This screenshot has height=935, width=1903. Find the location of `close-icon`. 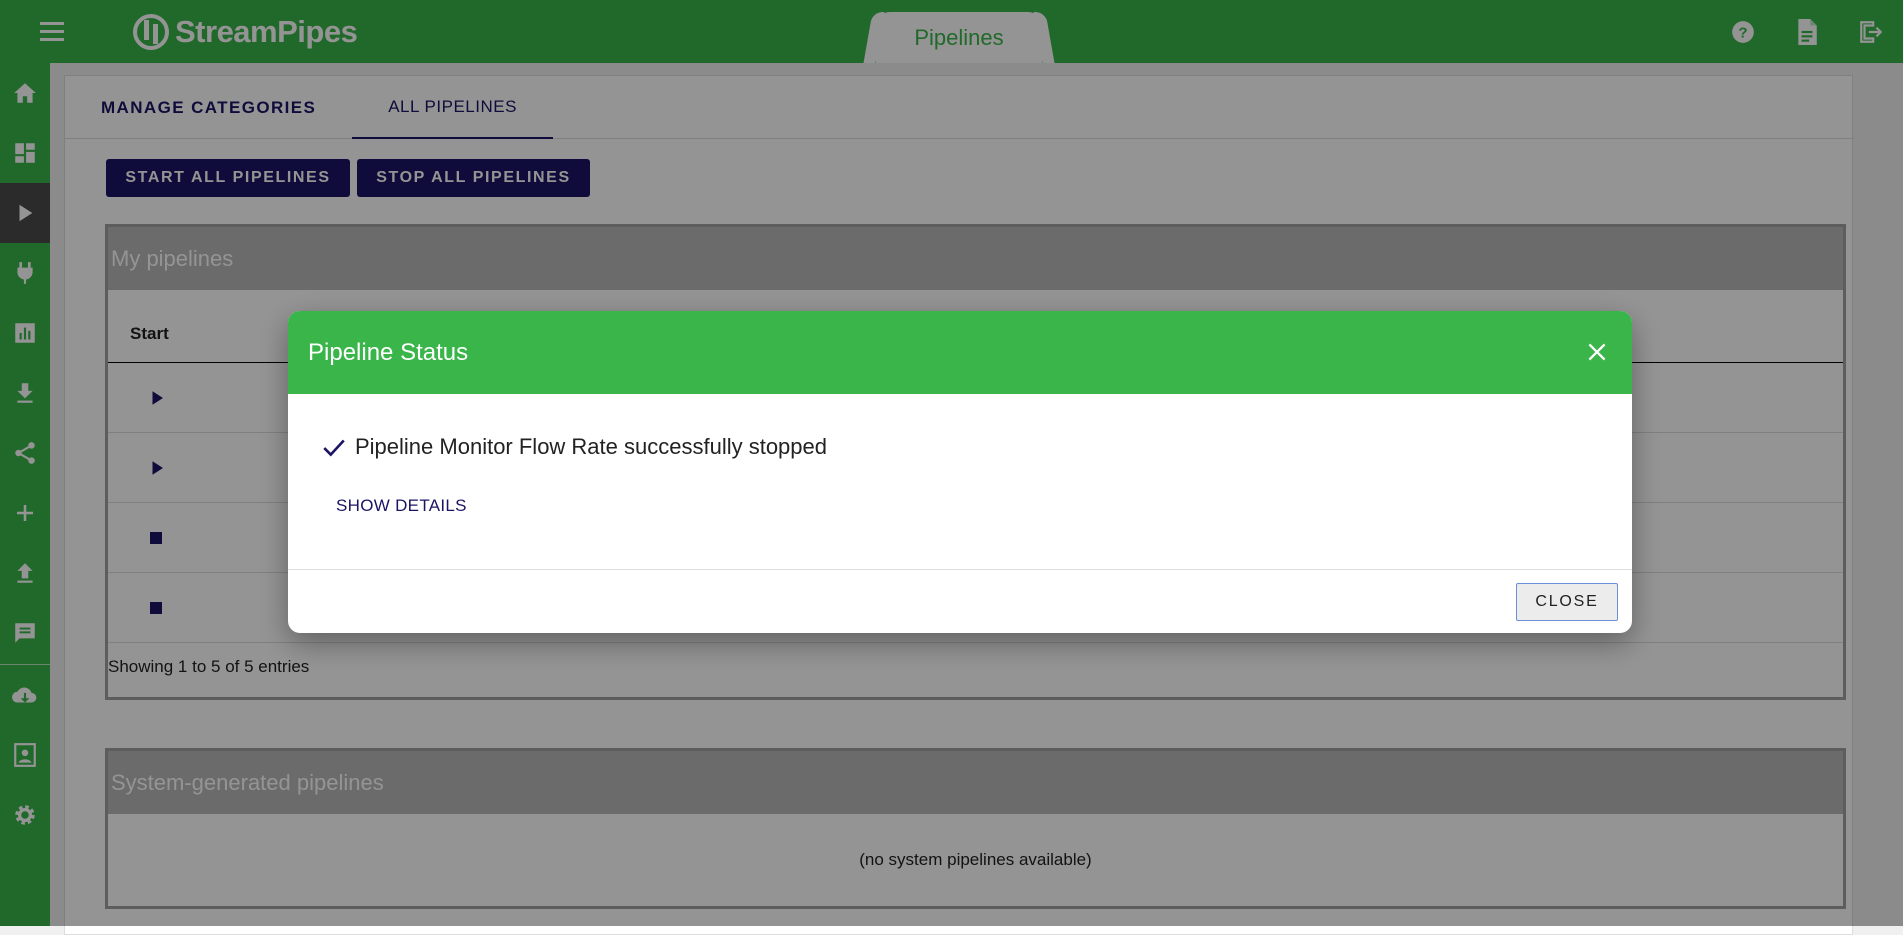

close-icon is located at coordinates (1597, 352).